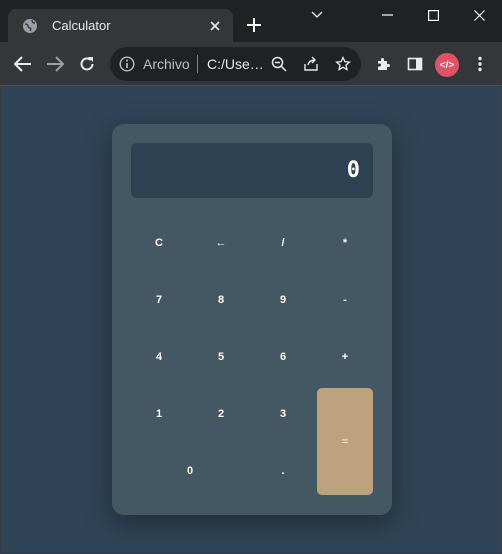  What do you see at coordinates (480, 64) in the screenshot?
I see `kebab-menu-icon` at bounding box center [480, 64].